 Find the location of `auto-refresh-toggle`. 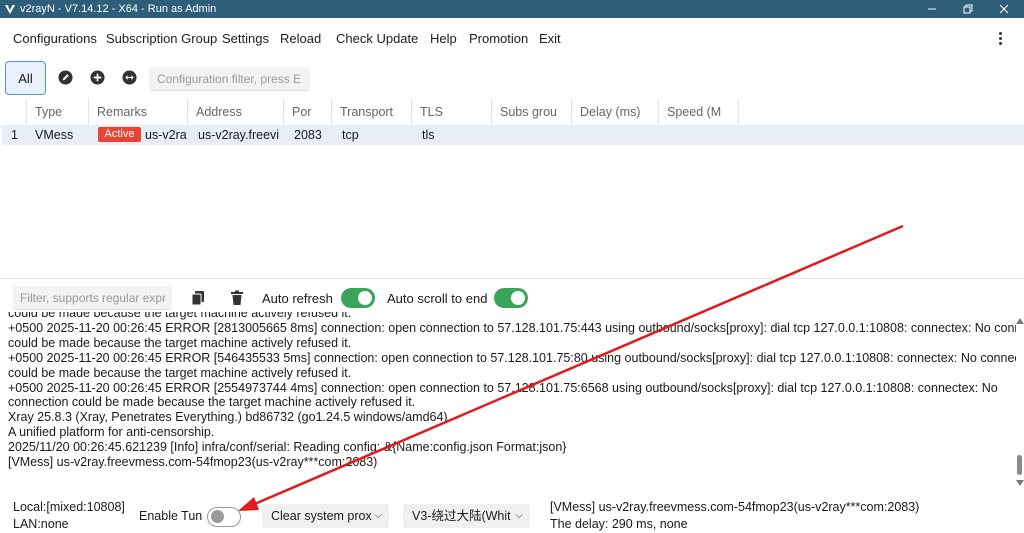

auto-refresh-toggle is located at coordinates (358, 298).